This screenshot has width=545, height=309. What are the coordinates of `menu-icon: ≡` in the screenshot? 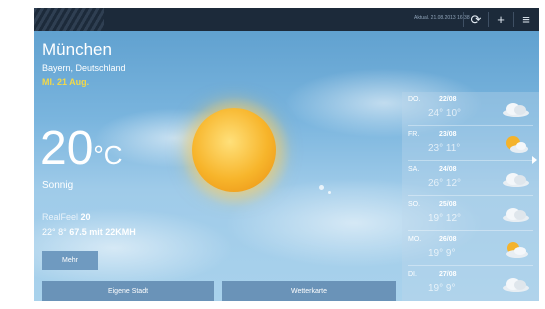 It's located at (526, 19).